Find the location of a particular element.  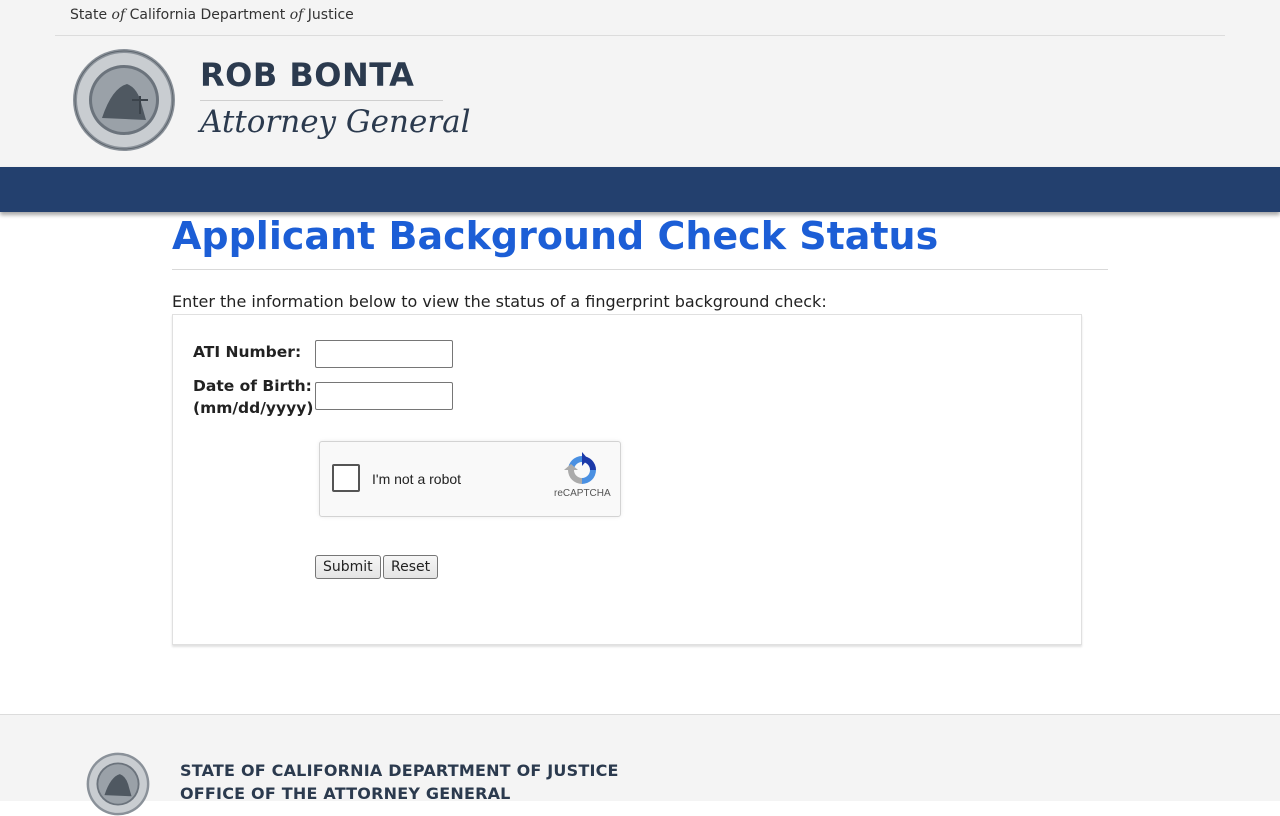

dob-format-hint: (mm/dd/yyyy) is located at coordinates (253, 408).